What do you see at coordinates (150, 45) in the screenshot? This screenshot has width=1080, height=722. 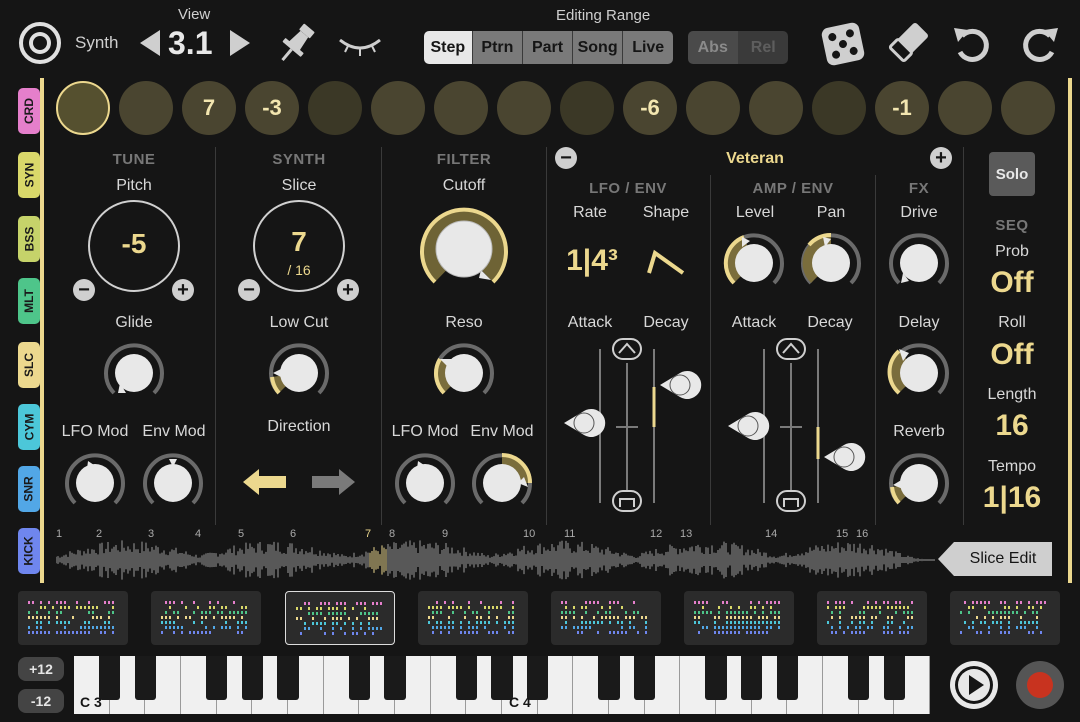 I see `view-prev-icon` at bounding box center [150, 45].